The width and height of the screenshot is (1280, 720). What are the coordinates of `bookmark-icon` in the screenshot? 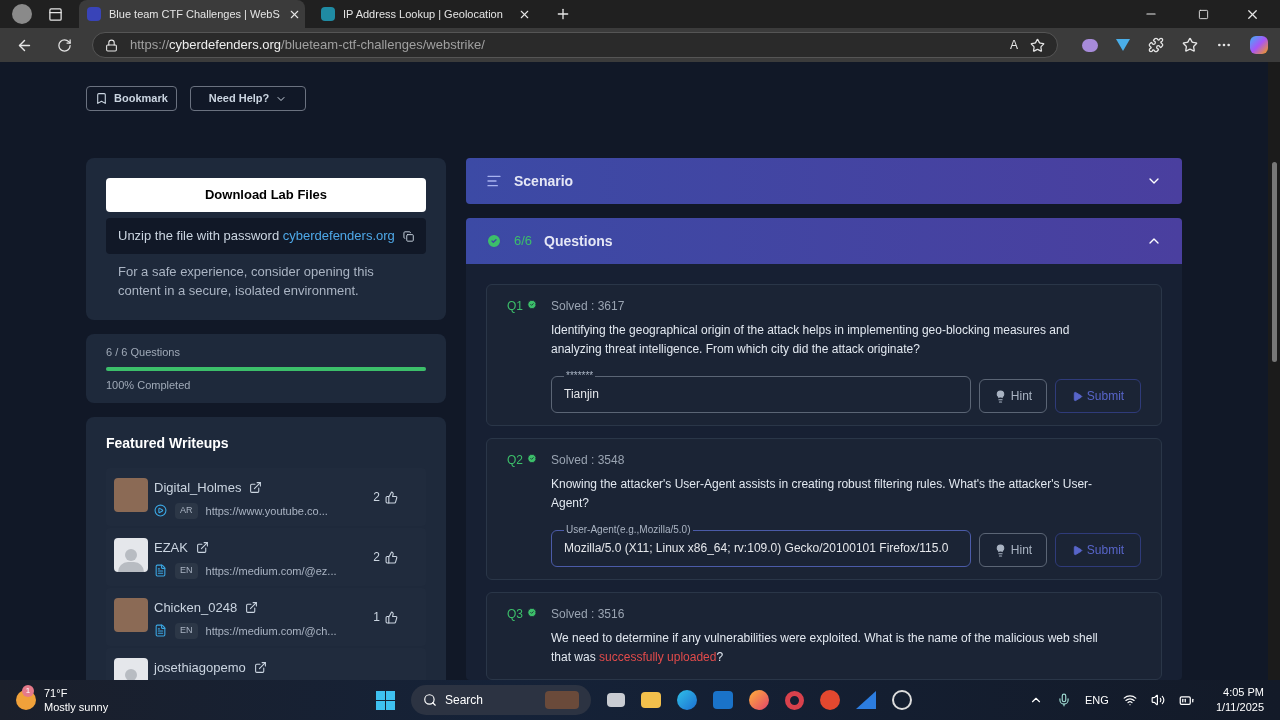 It's located at (102, 98).